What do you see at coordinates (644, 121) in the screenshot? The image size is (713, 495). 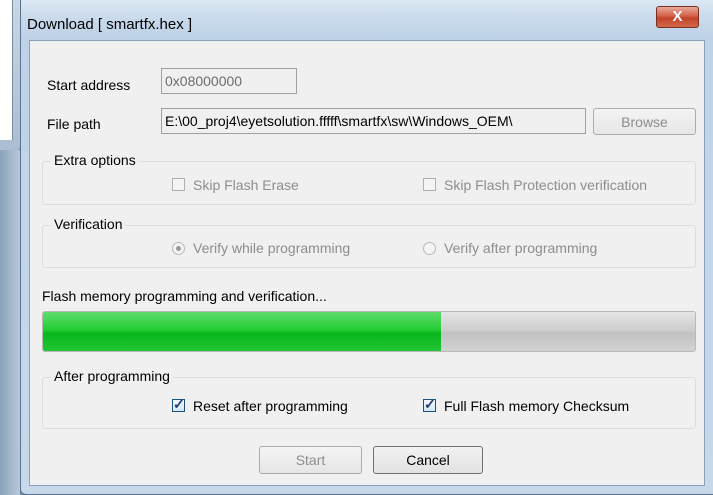 I see `browse-button: Browse` at bounding box center [644, 121].